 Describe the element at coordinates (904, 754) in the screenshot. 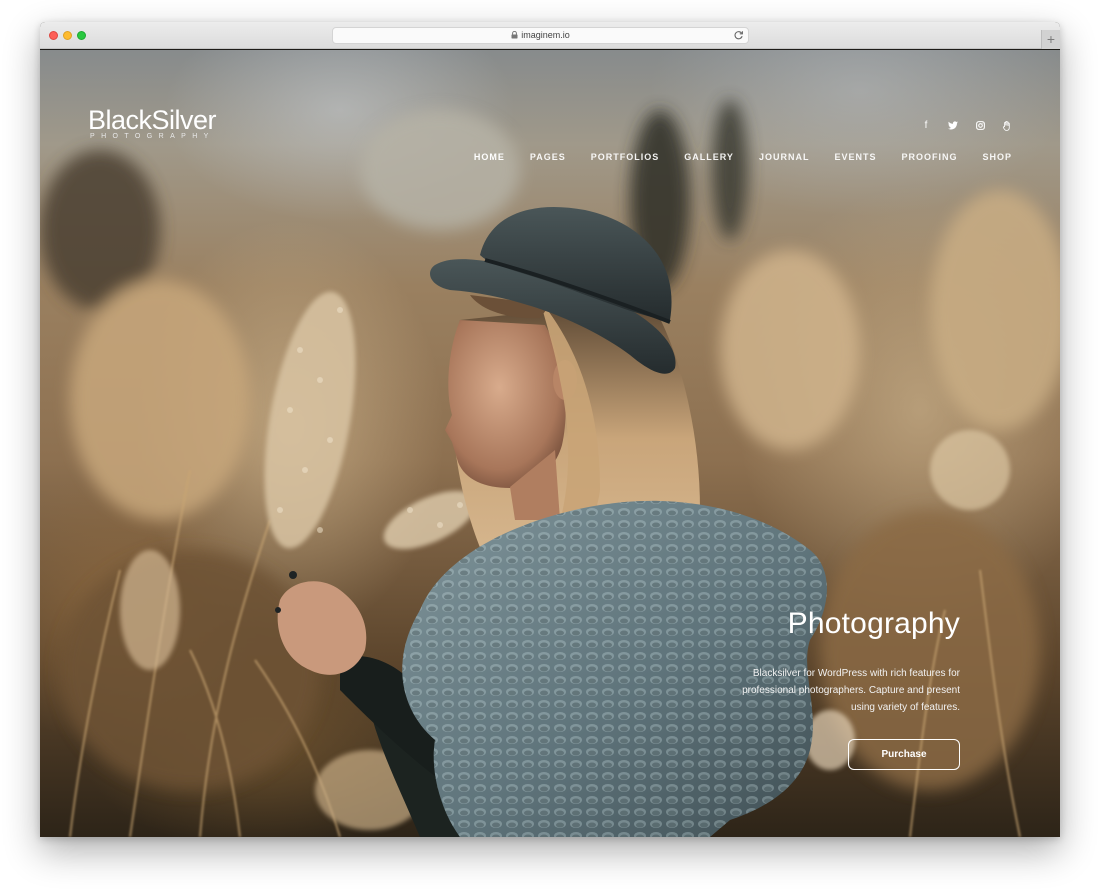

I see `purchase-button: Purchase` at that location.